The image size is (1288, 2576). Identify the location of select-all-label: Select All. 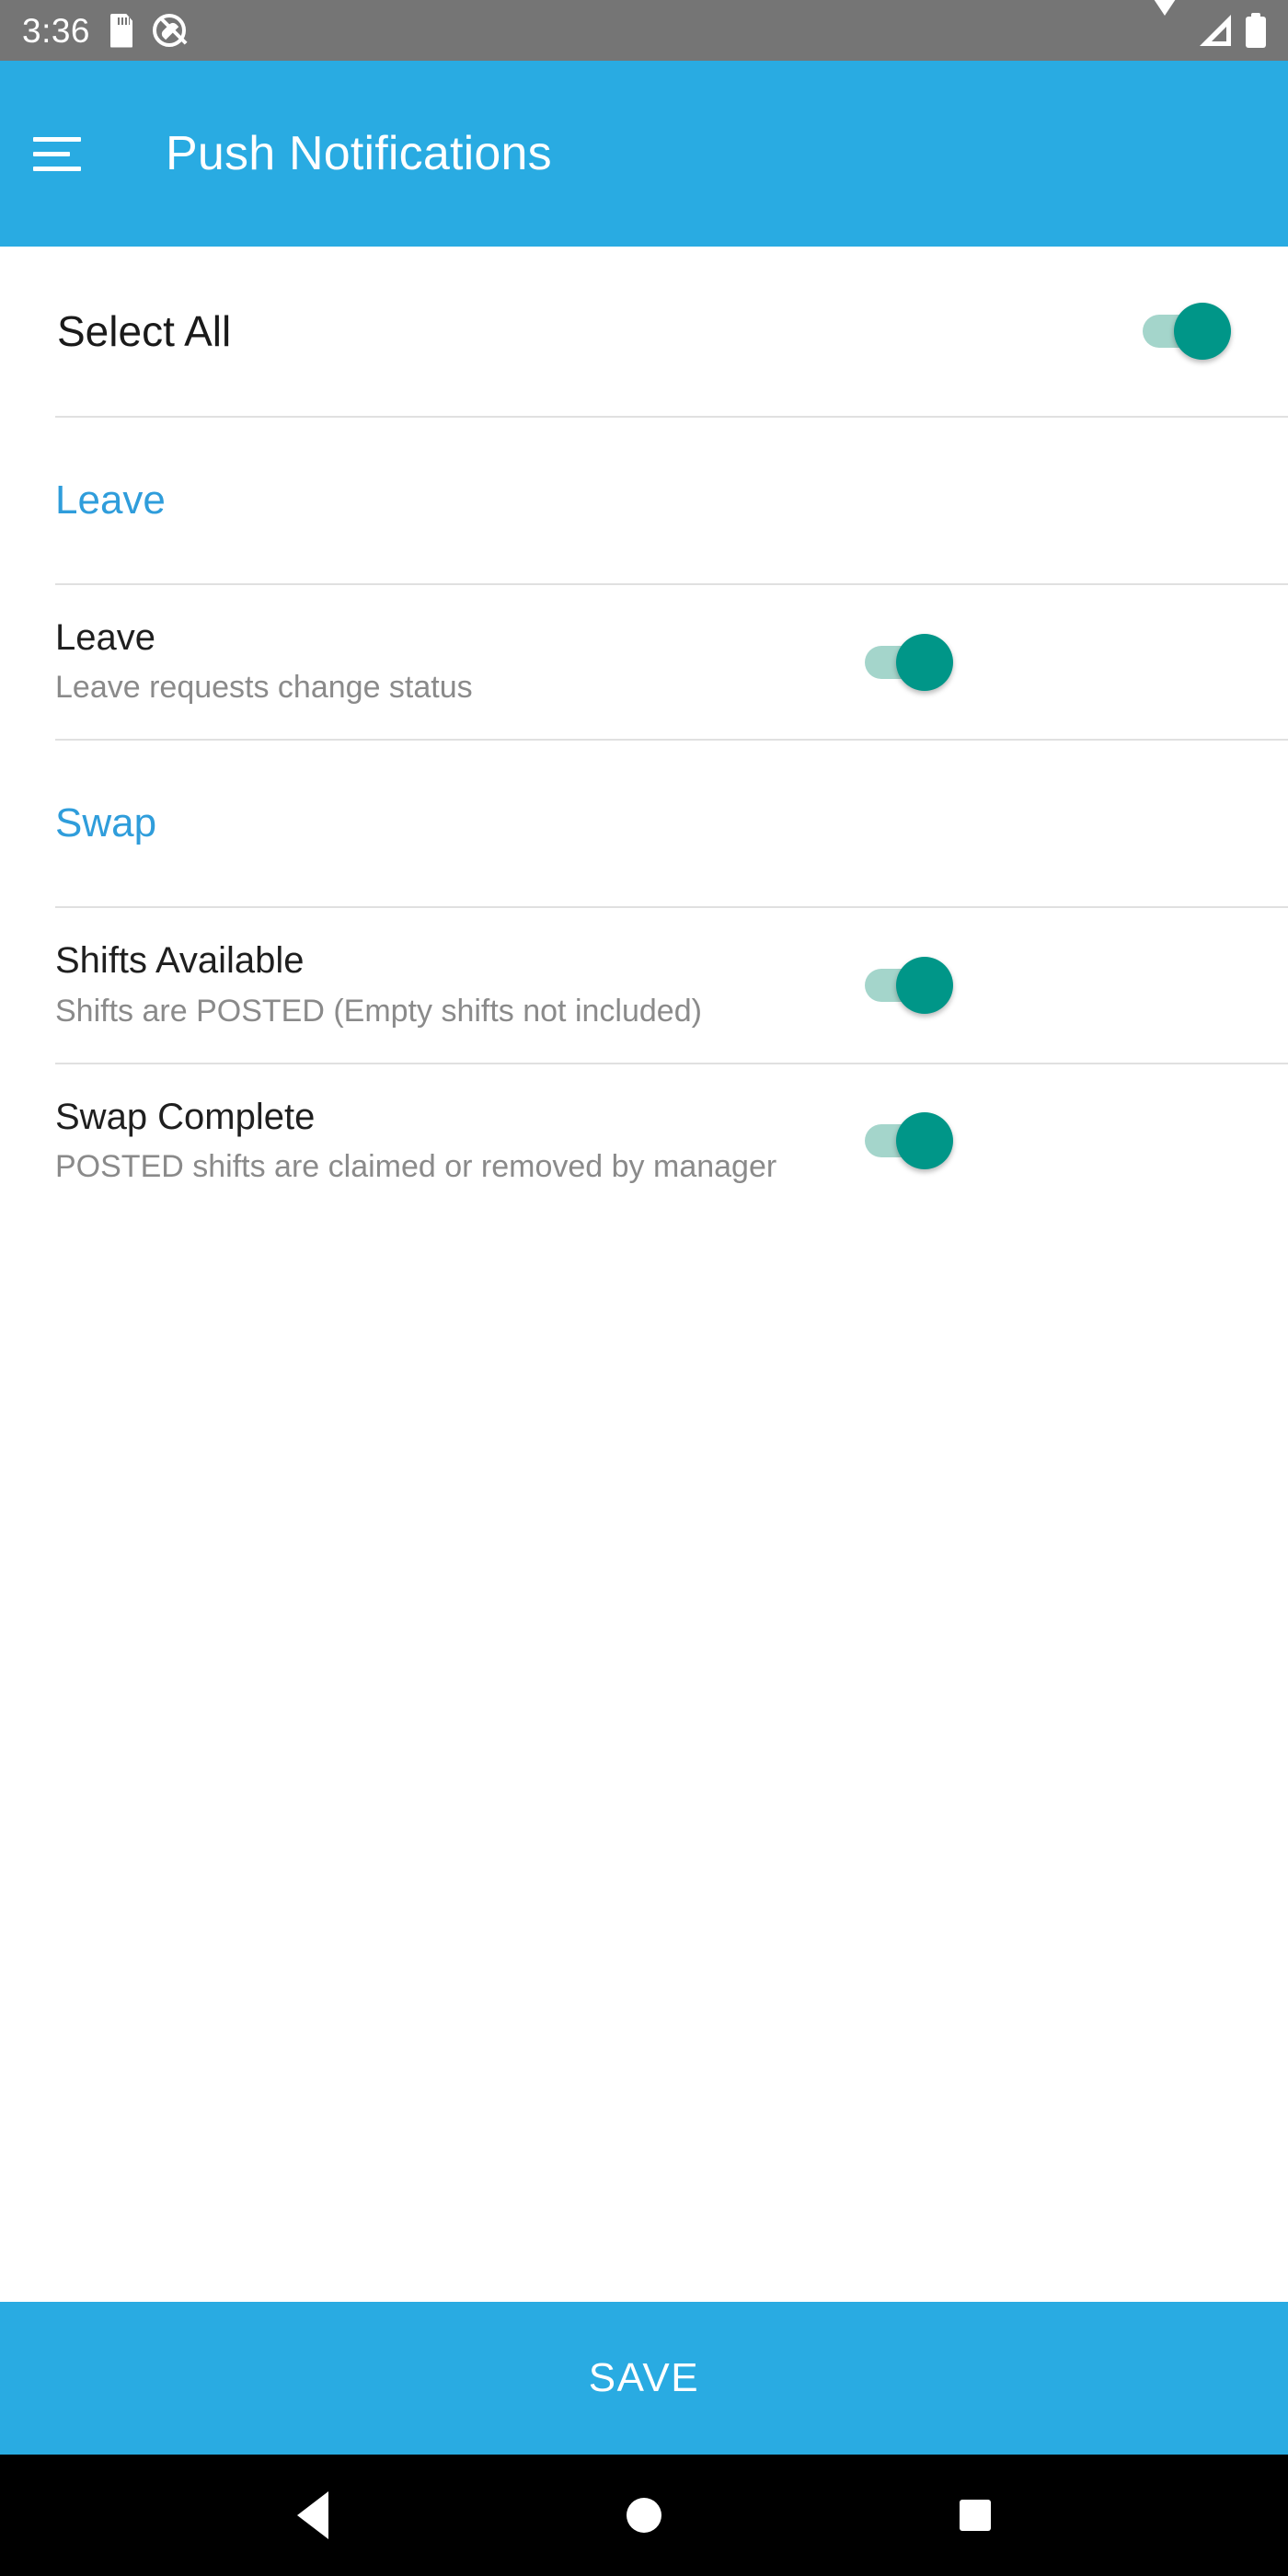
(144, 331).